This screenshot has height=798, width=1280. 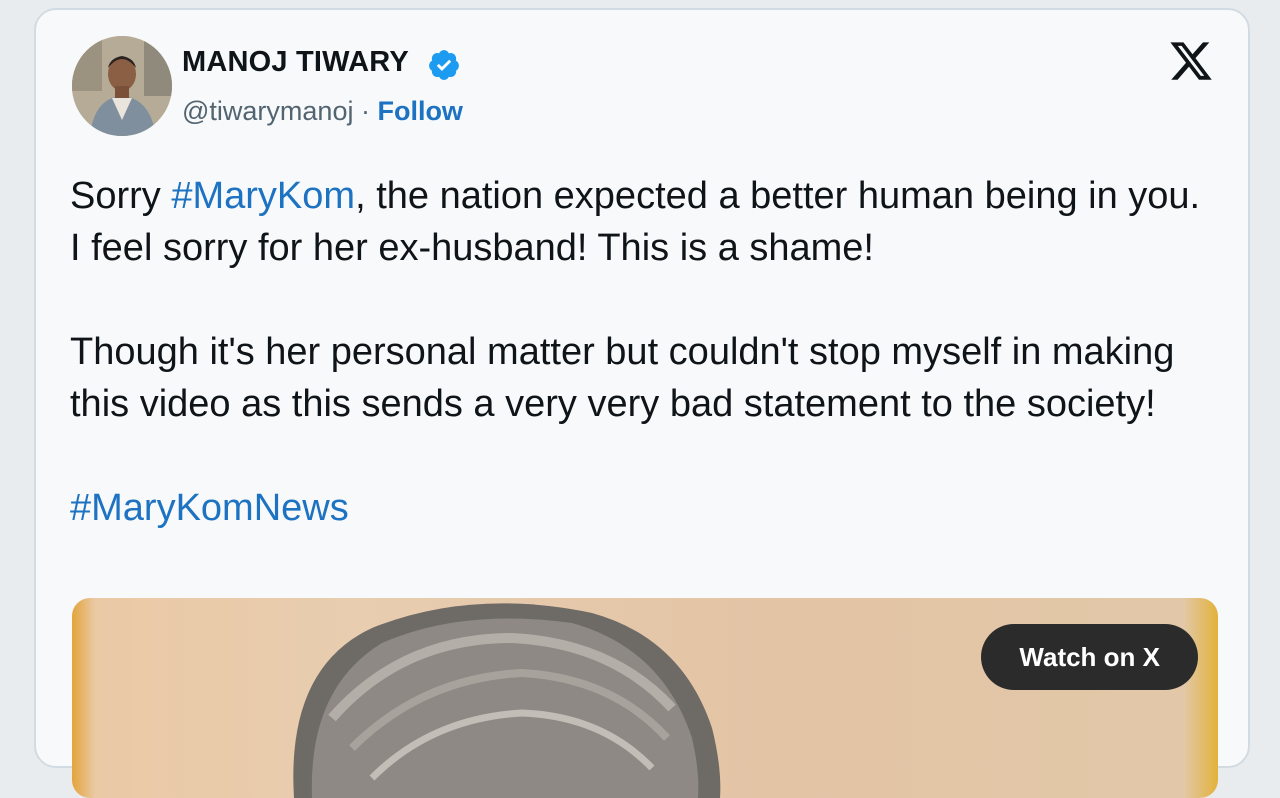 I want to click on handle-row: @tiwarymanoj · Follow, so click(x=322, y=111).